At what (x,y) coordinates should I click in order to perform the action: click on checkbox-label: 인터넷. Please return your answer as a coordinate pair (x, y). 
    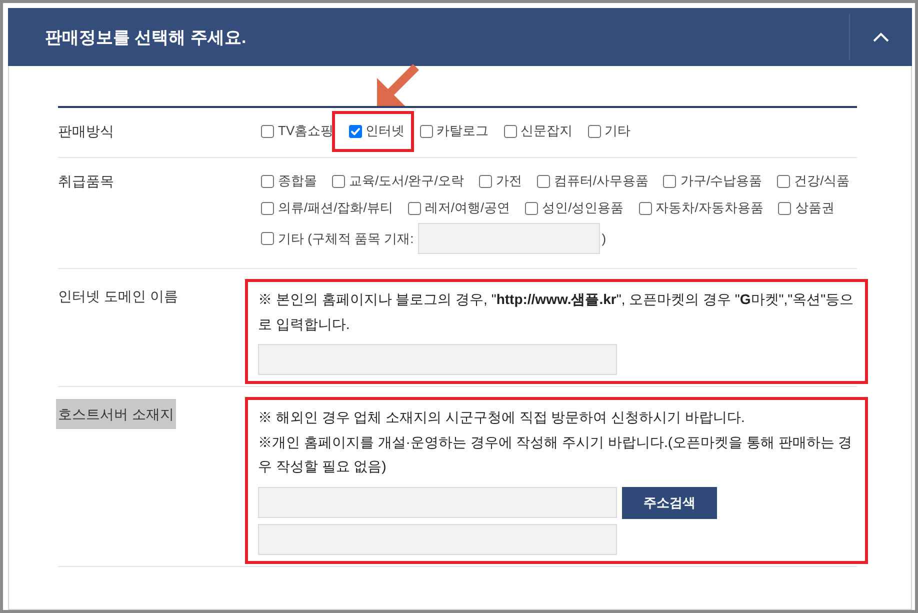
    Looking at the image, I should click on (385, 131).